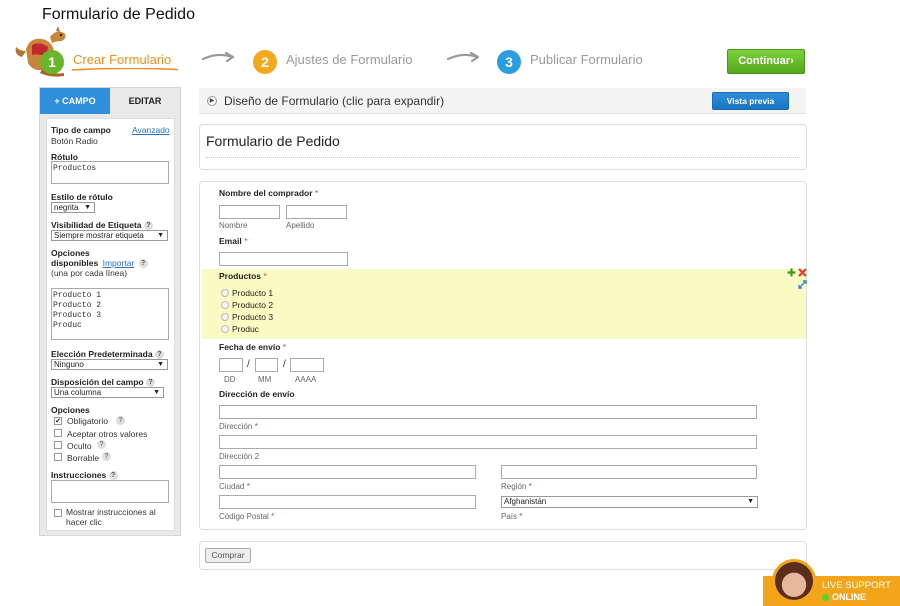 The height and width of the screenshot is (606, 900). I want to click on instructions-textarea, so click(110, 491).